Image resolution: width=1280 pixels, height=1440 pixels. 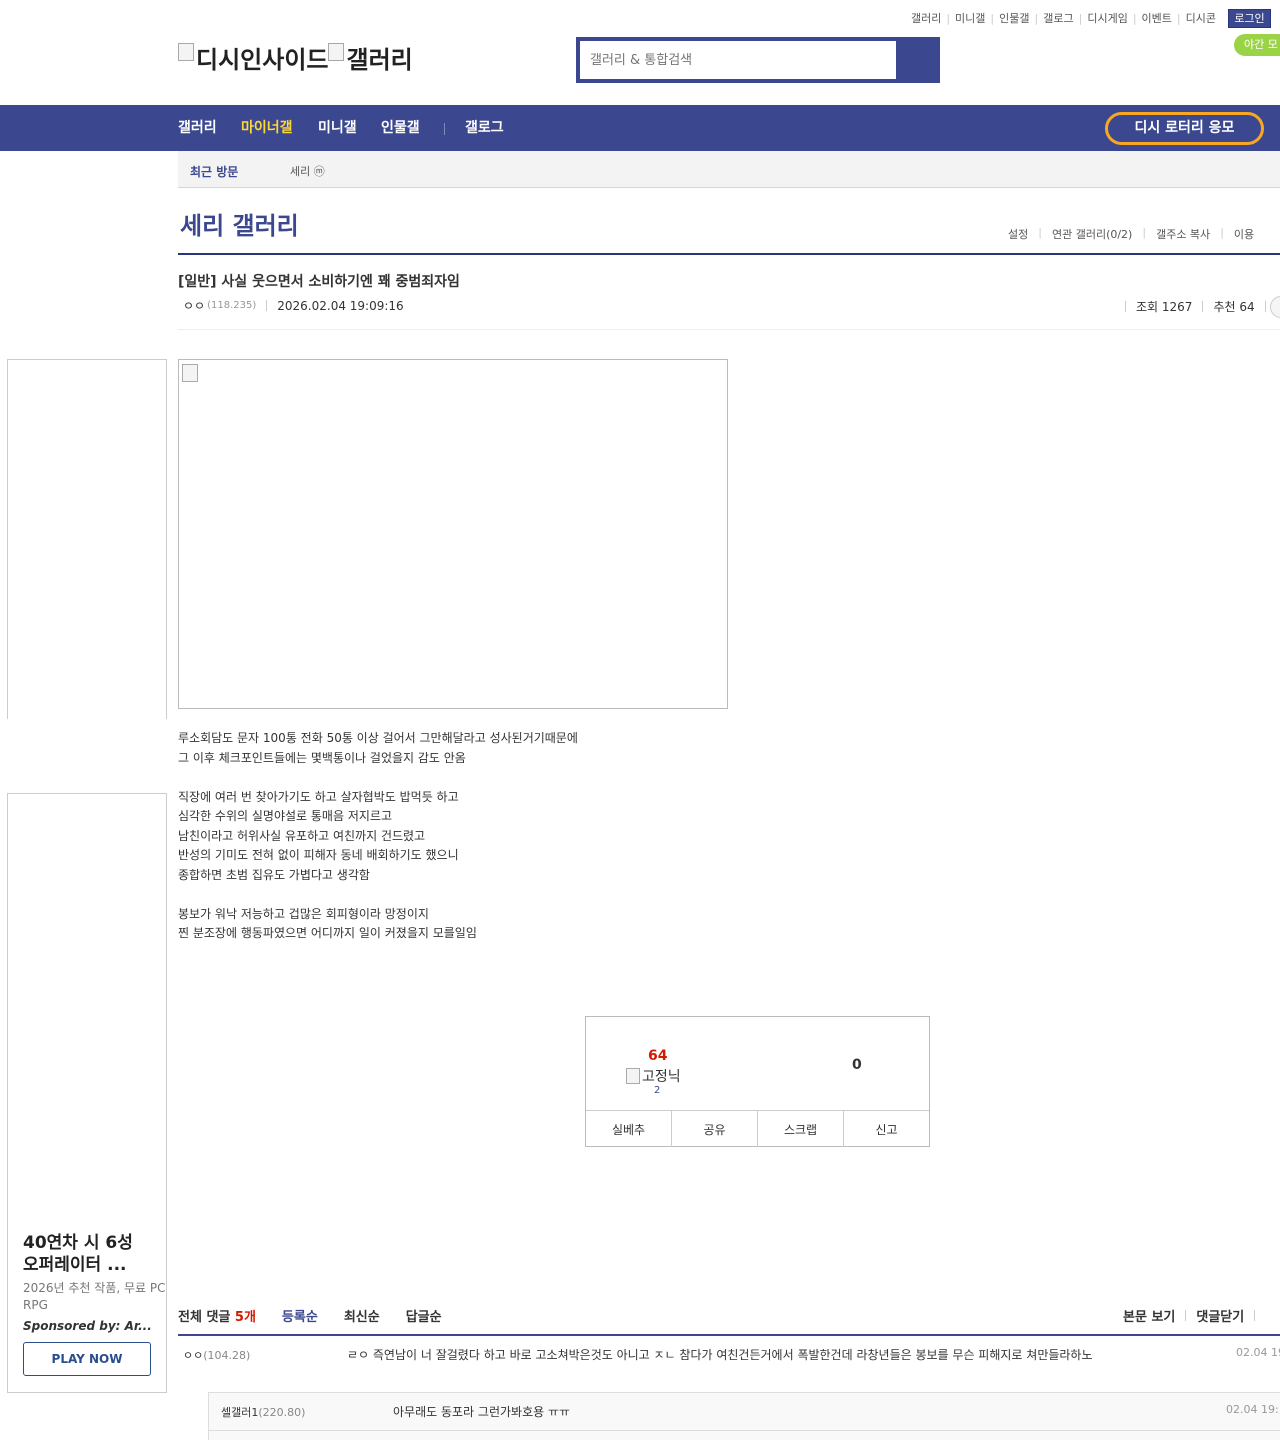 I want to click on gallery-title: 세리 갤러리, so click(x=239, y=223).